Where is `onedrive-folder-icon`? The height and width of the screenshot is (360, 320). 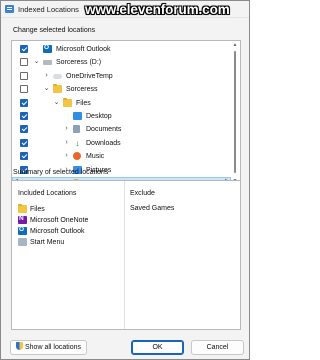 onedrive-folder-icon is located at coordinates (57, 76).